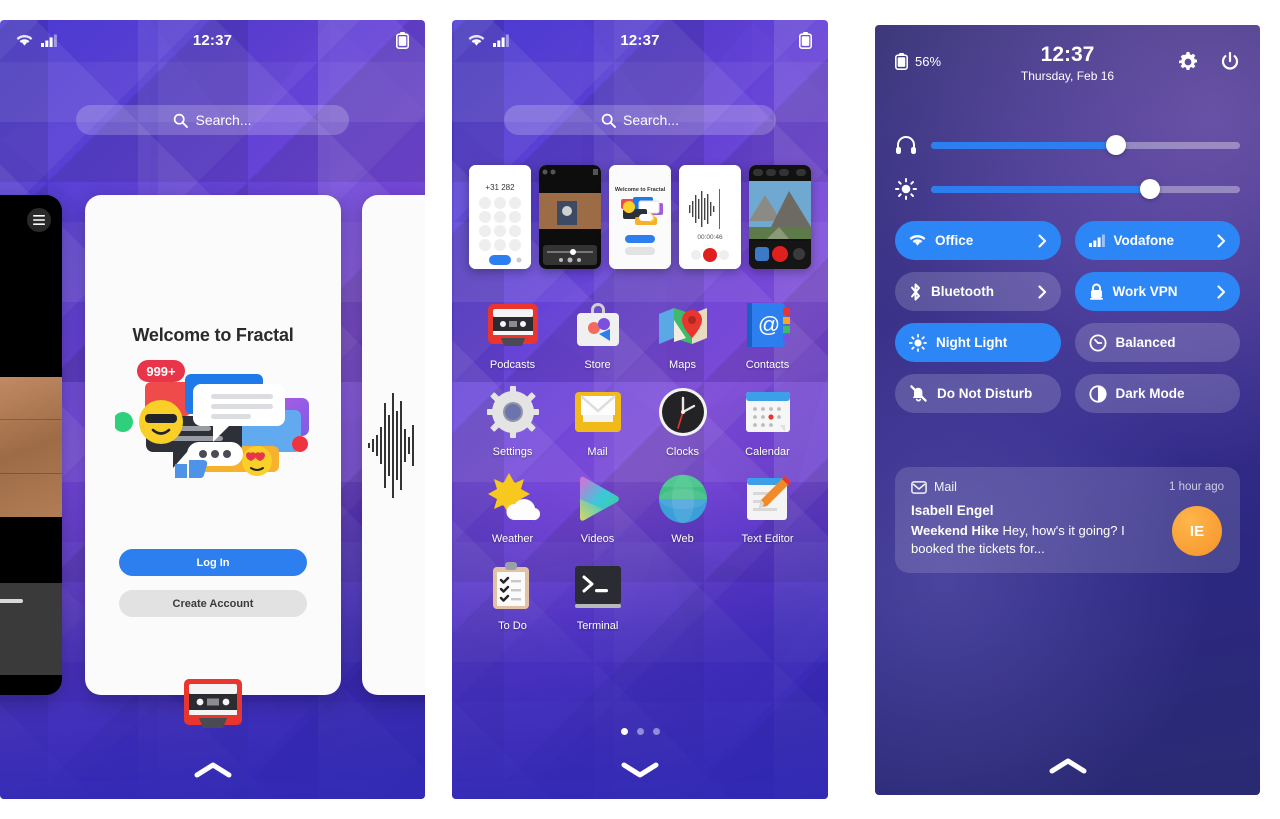  What do you see at coordinates (513, 499) in the screenshot?
I see `sun-cloud-icon` at bounding box center [513, 499].